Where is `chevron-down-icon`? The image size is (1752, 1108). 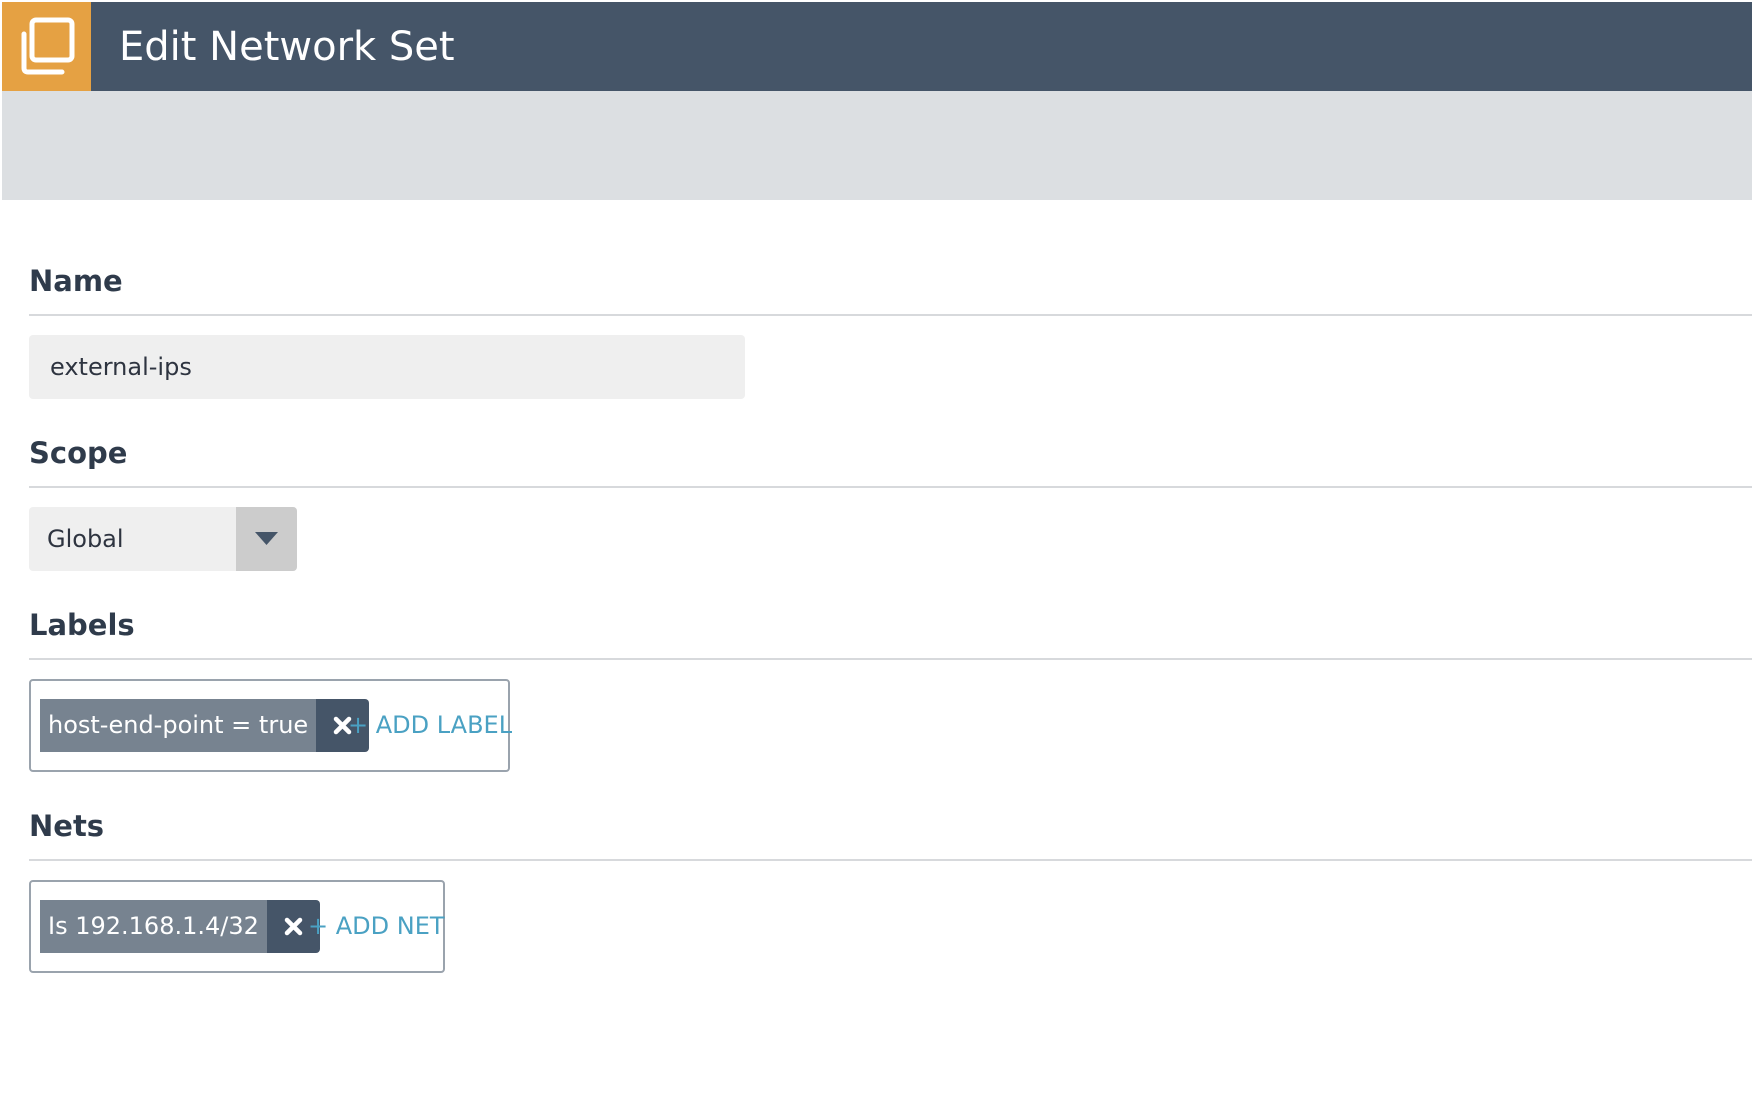 chevron-down-icon is located at coordinates (266, 538).